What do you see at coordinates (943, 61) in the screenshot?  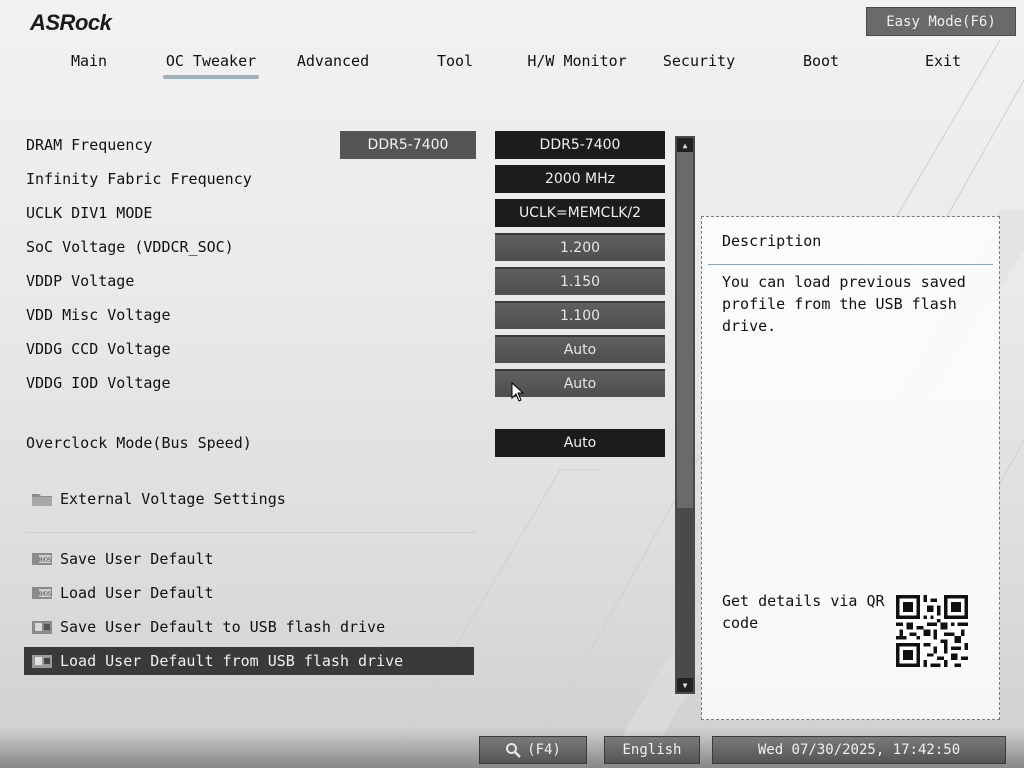 I see `tab-exit: Exit` at bounding box center [943, 61].